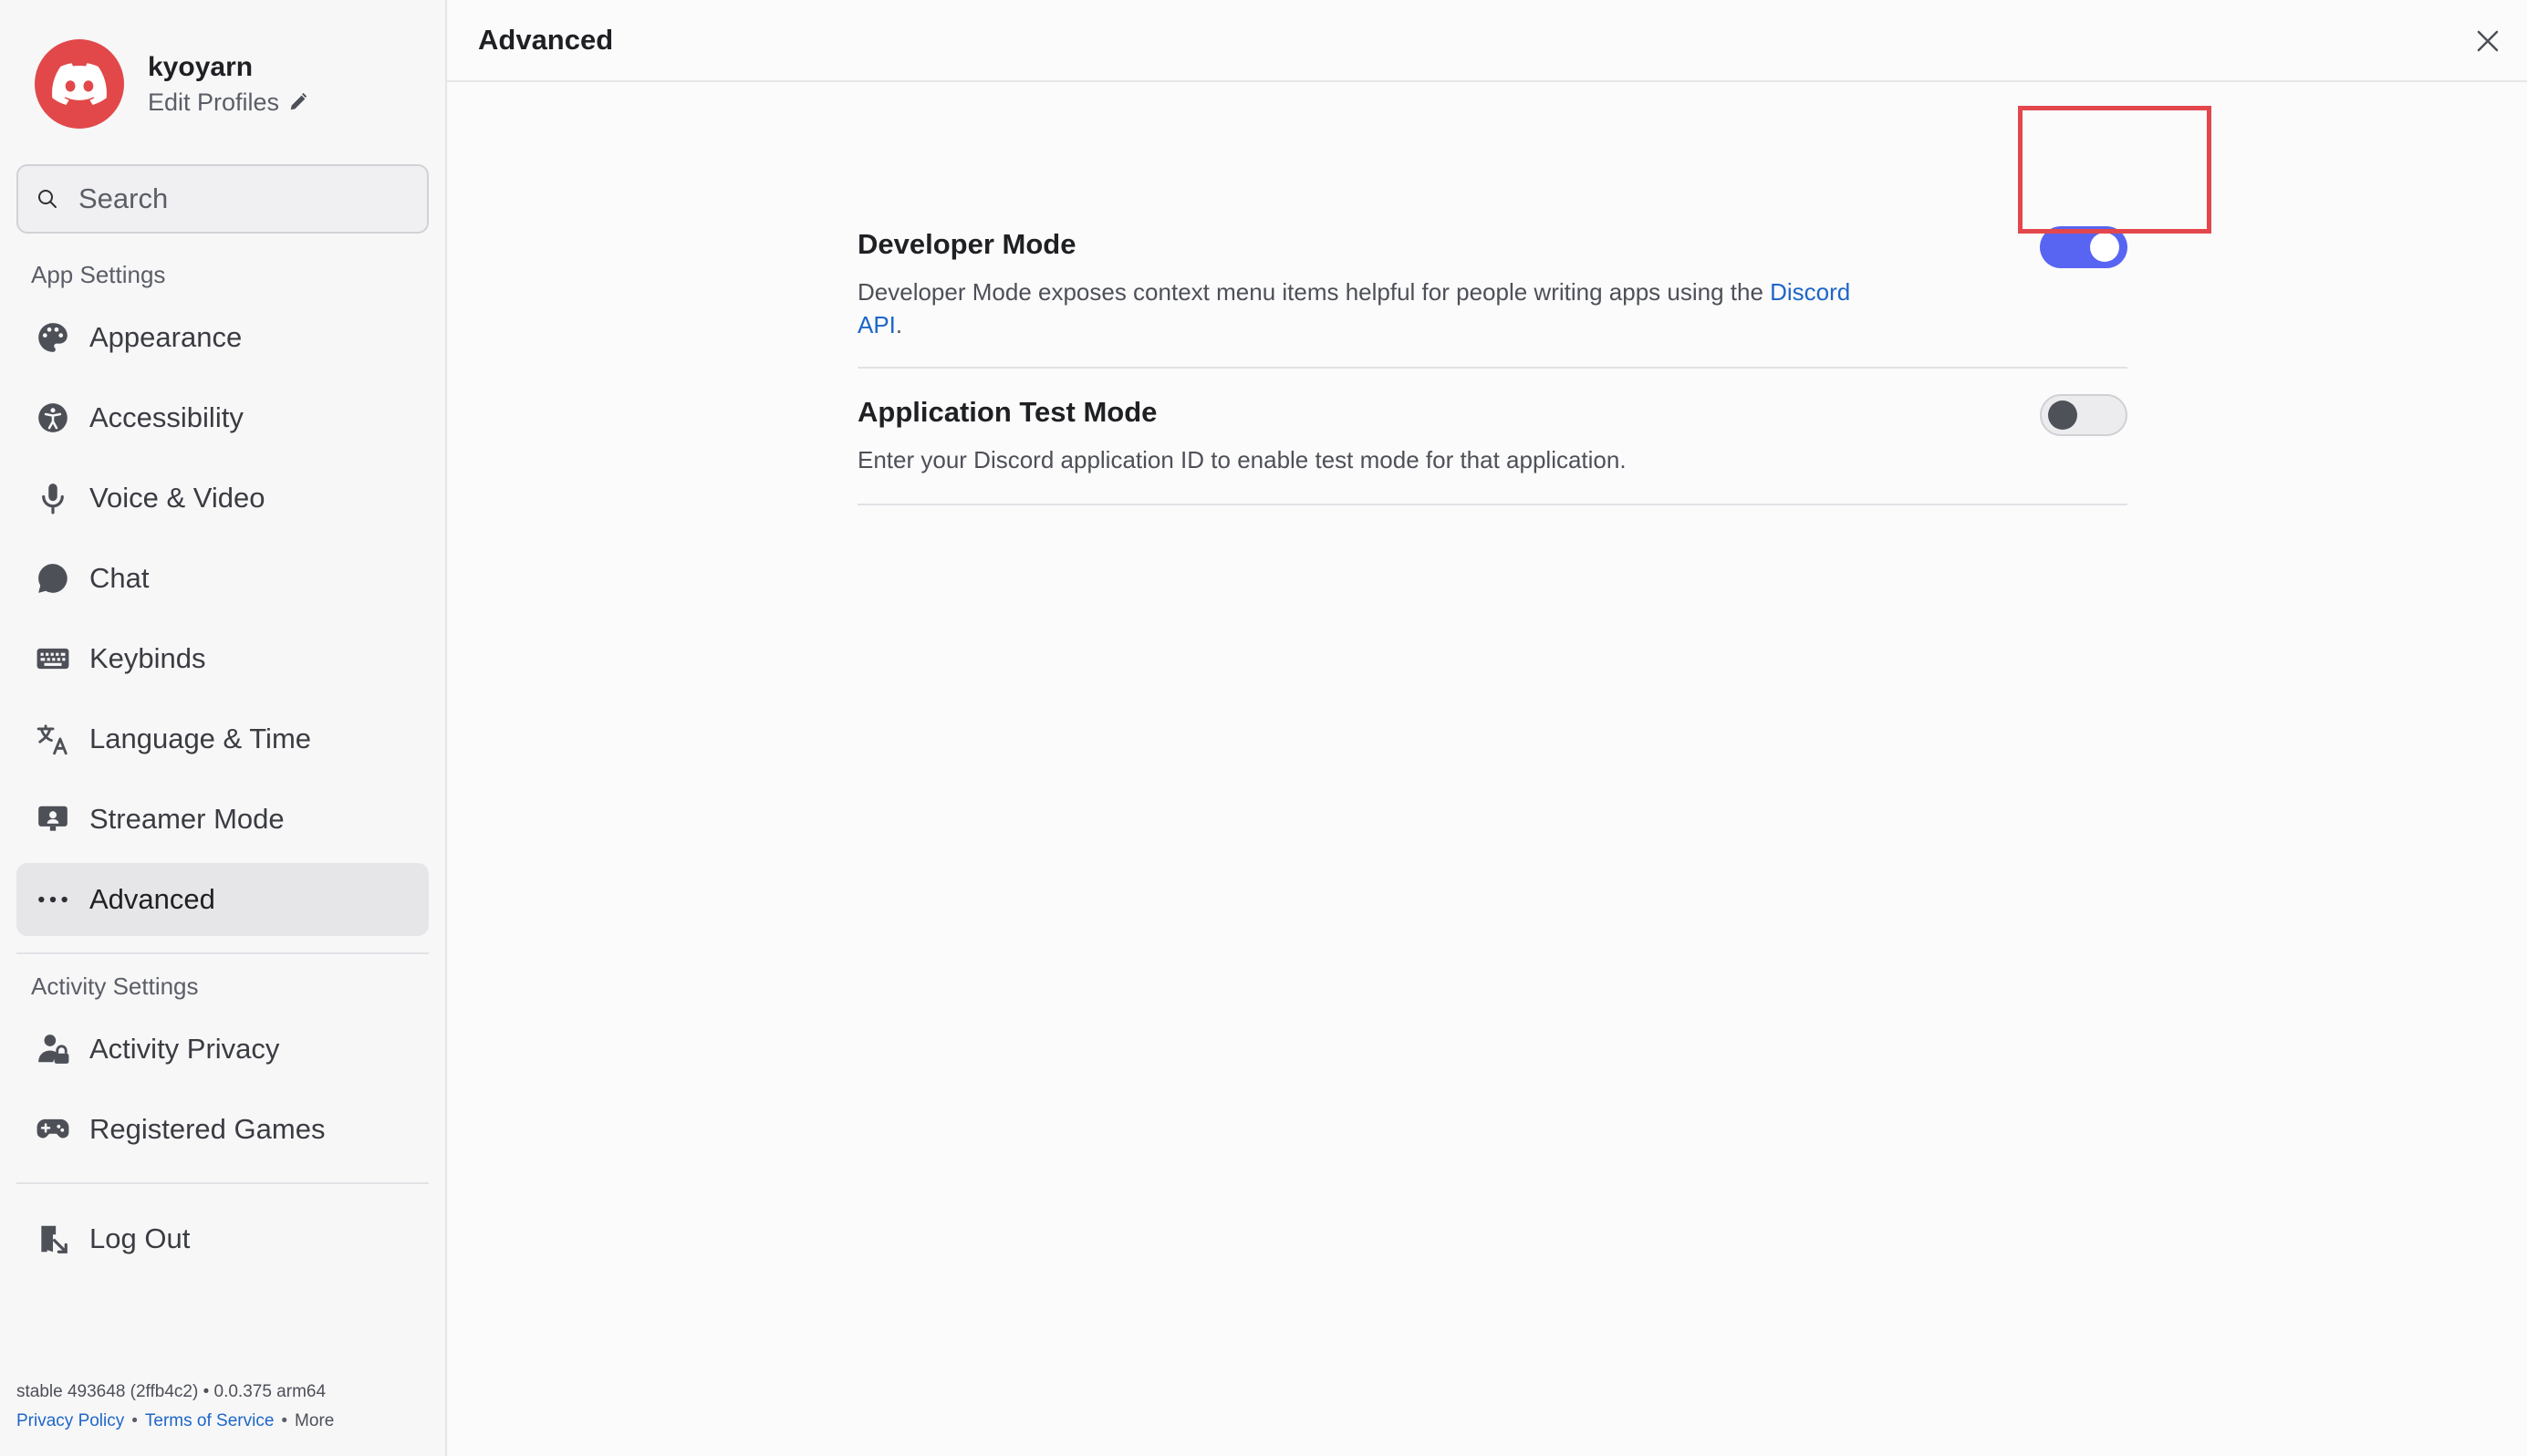 This screenshot has height=1456, width=2527. What do you see at coordinates (70, 1420) in the screenshot?
I see `privacy-policy-link: Privacy Policy` at bounding box center [70, 1420].